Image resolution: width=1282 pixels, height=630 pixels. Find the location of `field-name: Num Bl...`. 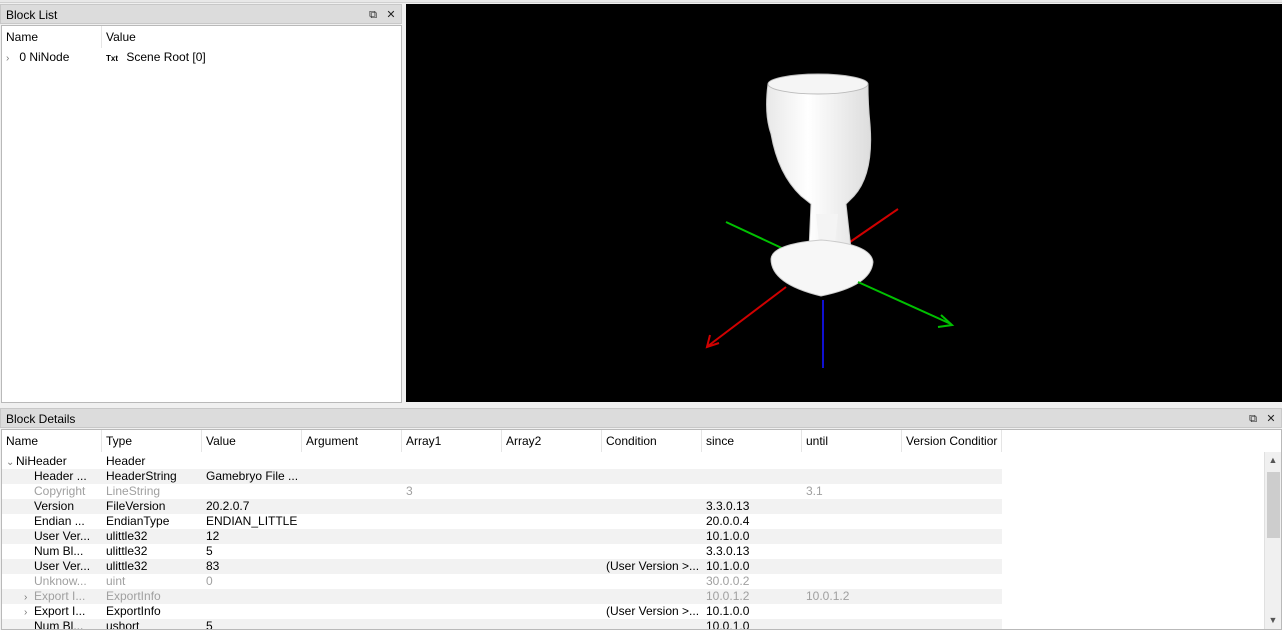

field-name: Num Bl... is located at coordinates (59, 624).